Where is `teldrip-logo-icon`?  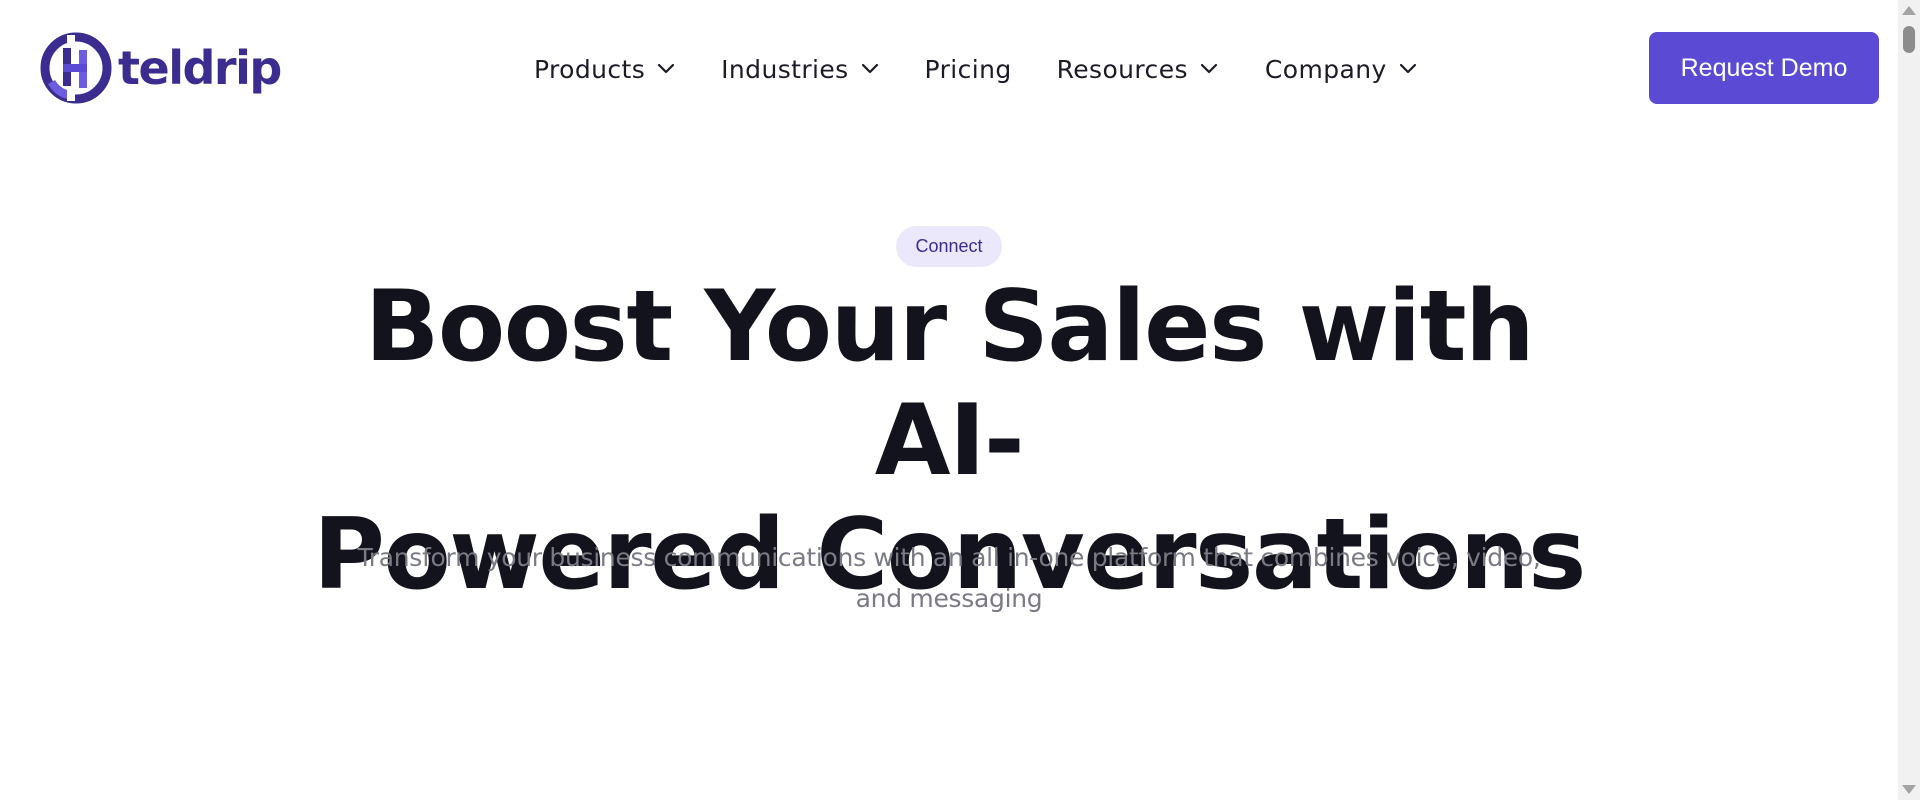 teldrip-logo-icon is located at coordinates (76, 68).